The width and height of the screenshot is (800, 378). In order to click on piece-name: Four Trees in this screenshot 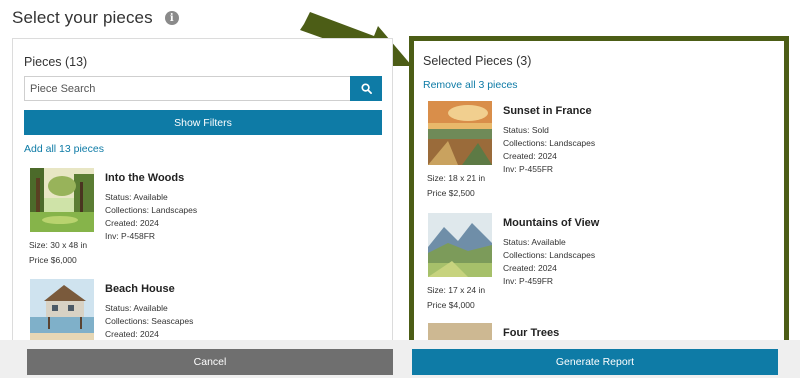, I will do `click(531, 333)`.